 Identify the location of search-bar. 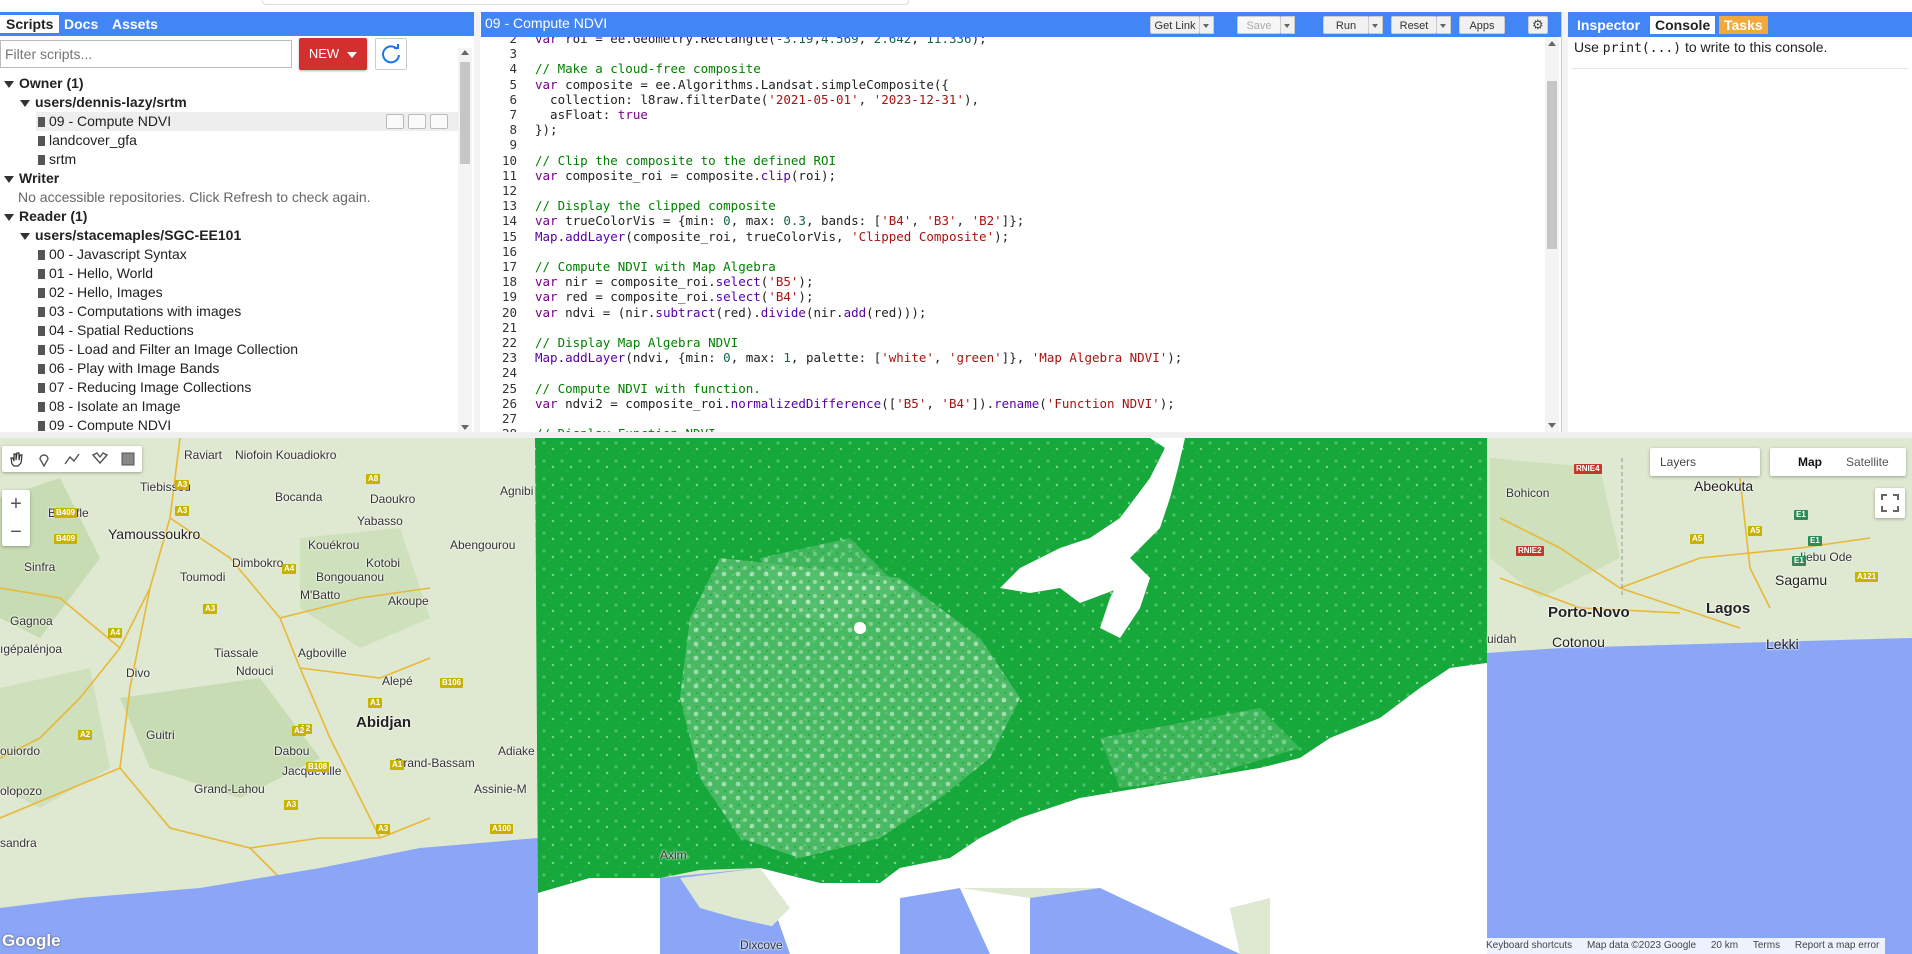
(585, 2).